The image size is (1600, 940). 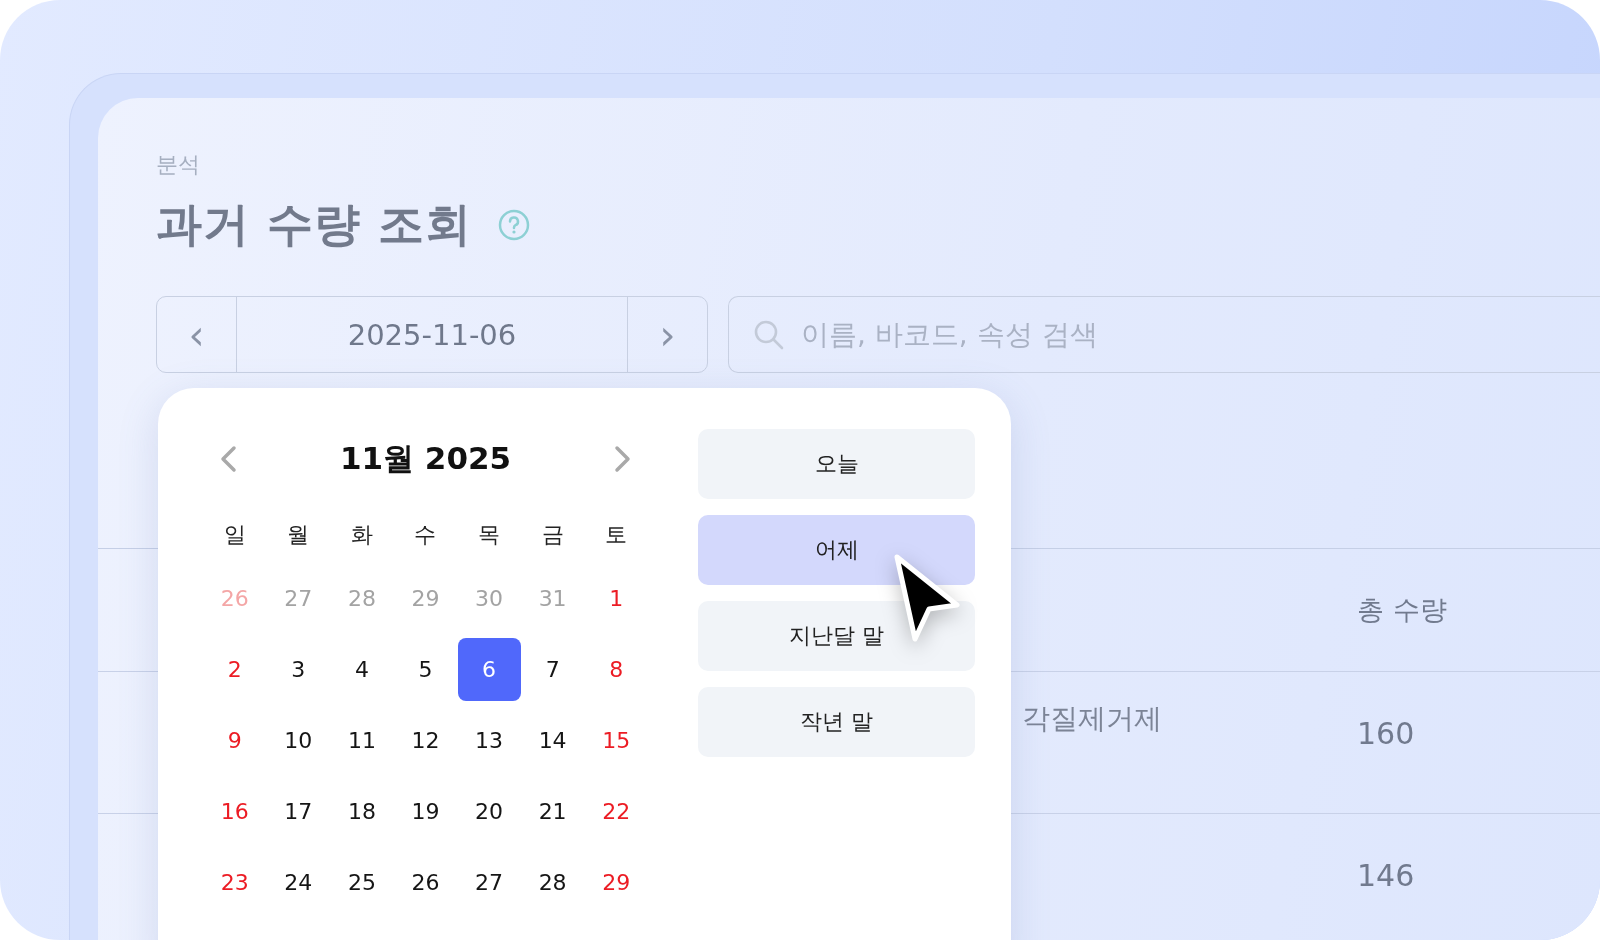 I want to click on calendar-day: 10, so click(x=298, y=740).